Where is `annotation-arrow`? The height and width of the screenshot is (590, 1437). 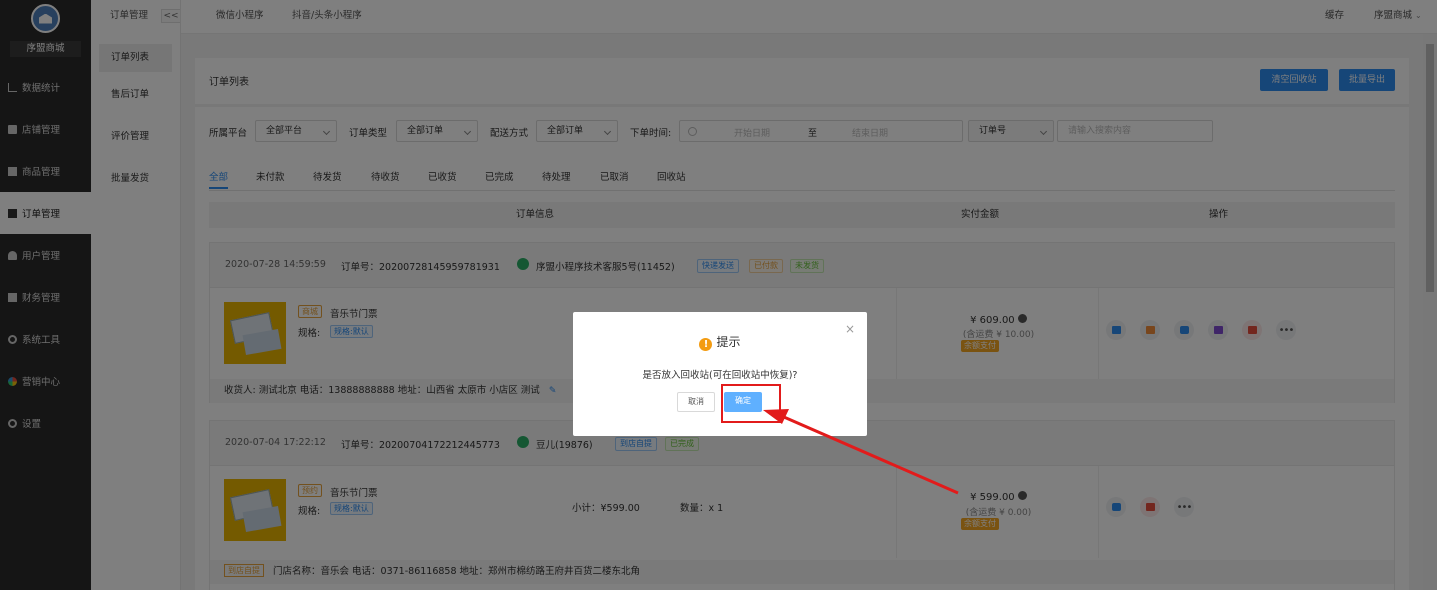 annotation-arrow is located at coordinates (861, 452).